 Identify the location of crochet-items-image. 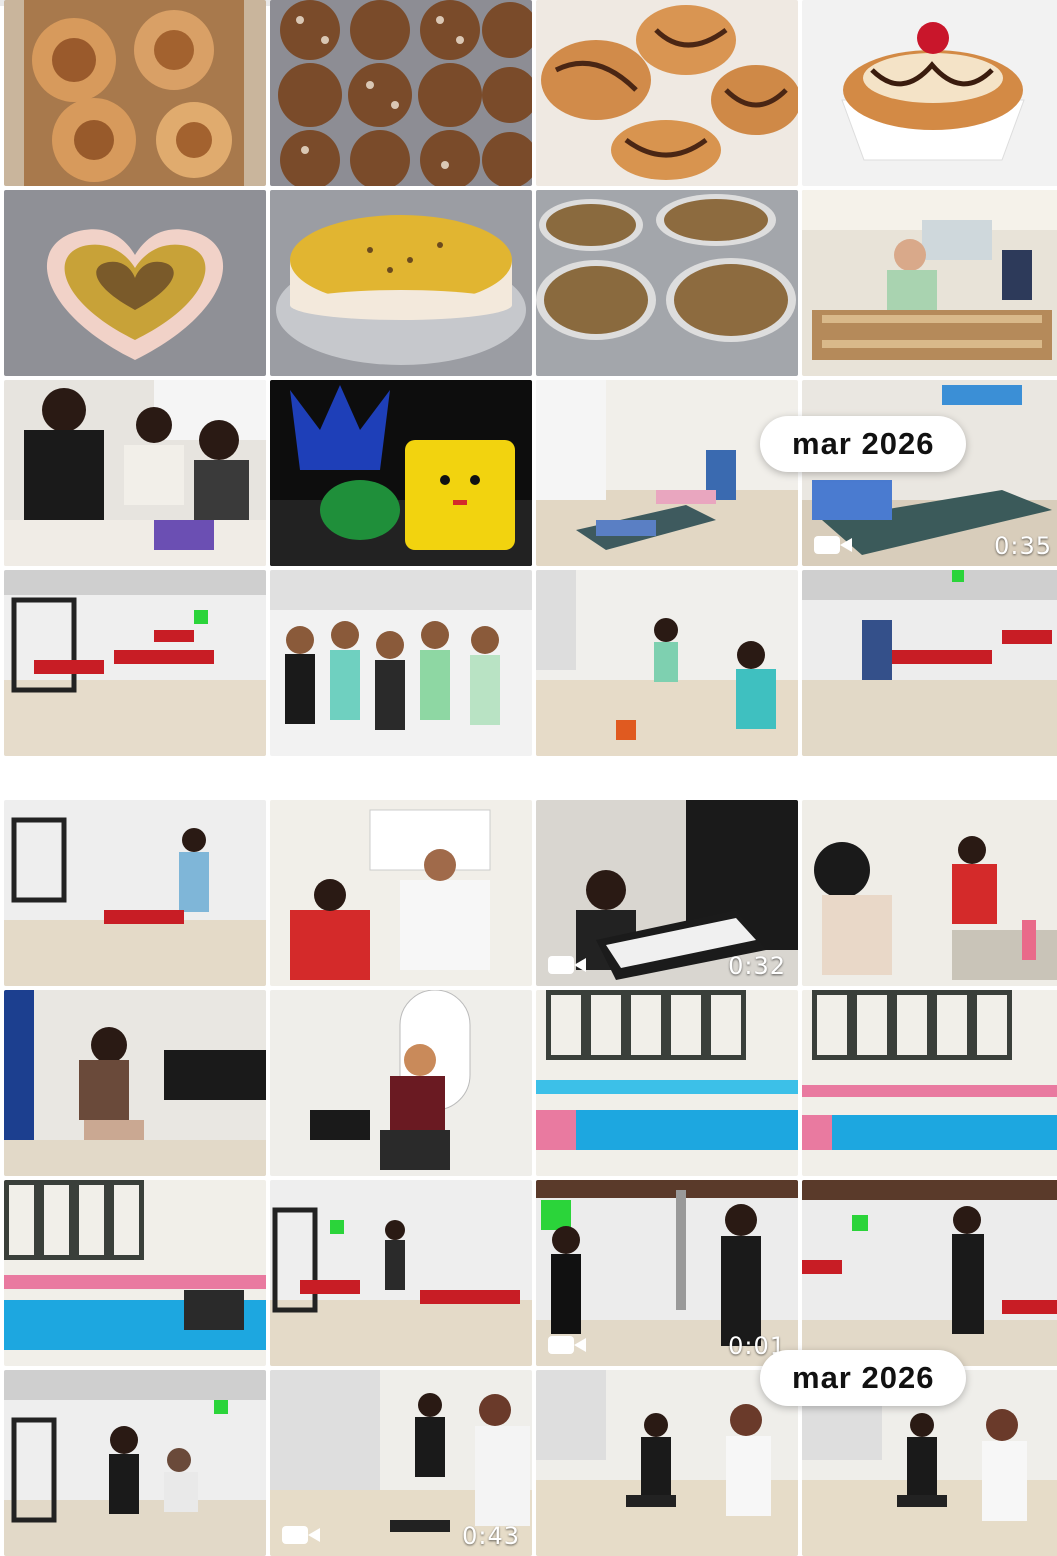
(401, 473).